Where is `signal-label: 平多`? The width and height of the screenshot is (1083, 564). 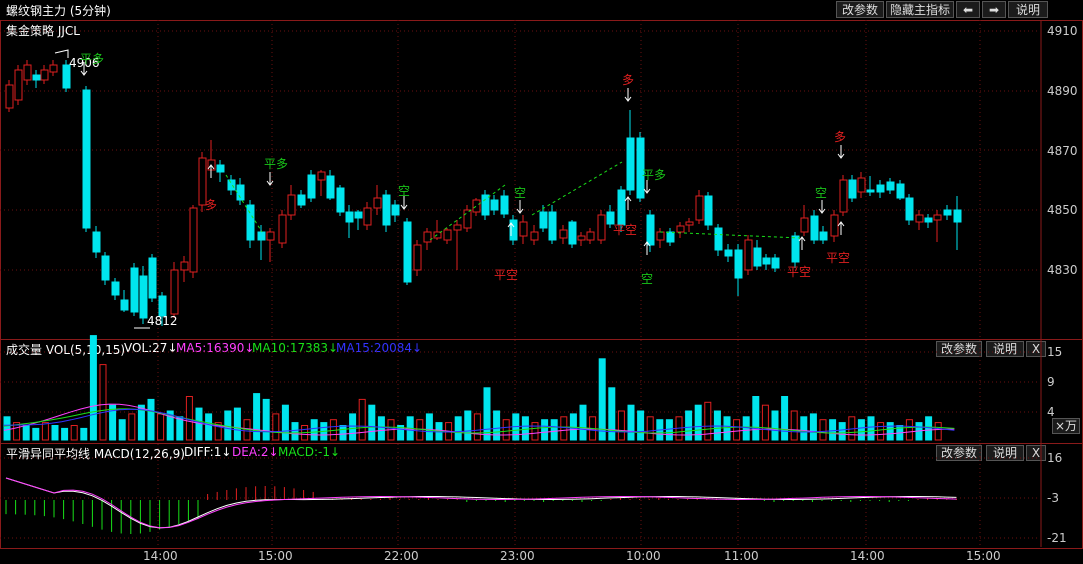
signal-label: 平多 is located at coordinates (654, 175).